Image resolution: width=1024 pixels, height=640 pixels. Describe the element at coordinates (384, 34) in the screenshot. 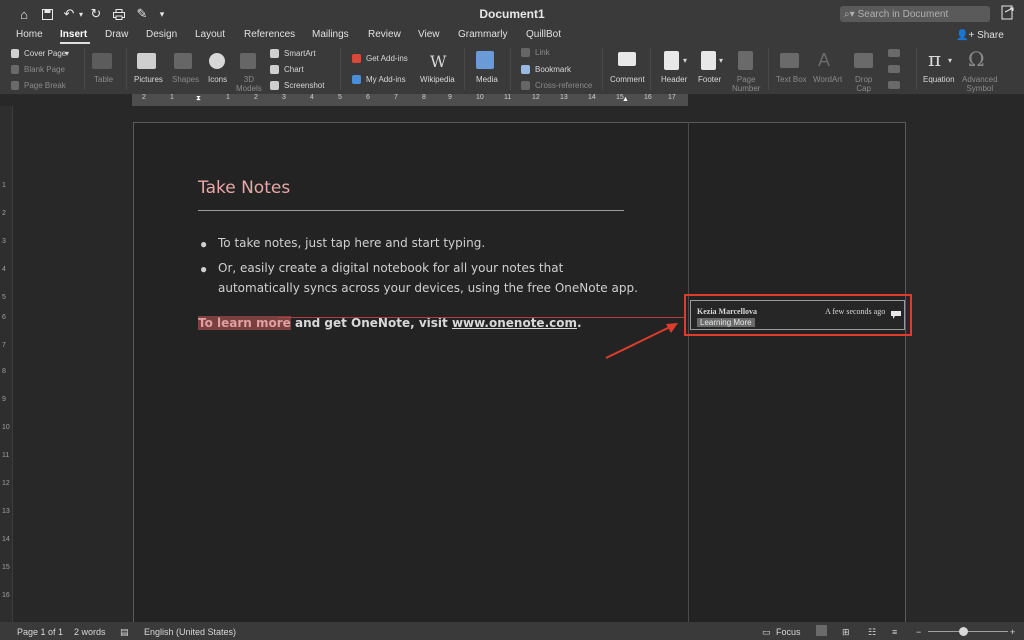

I see `tab-review: Review` at that location.